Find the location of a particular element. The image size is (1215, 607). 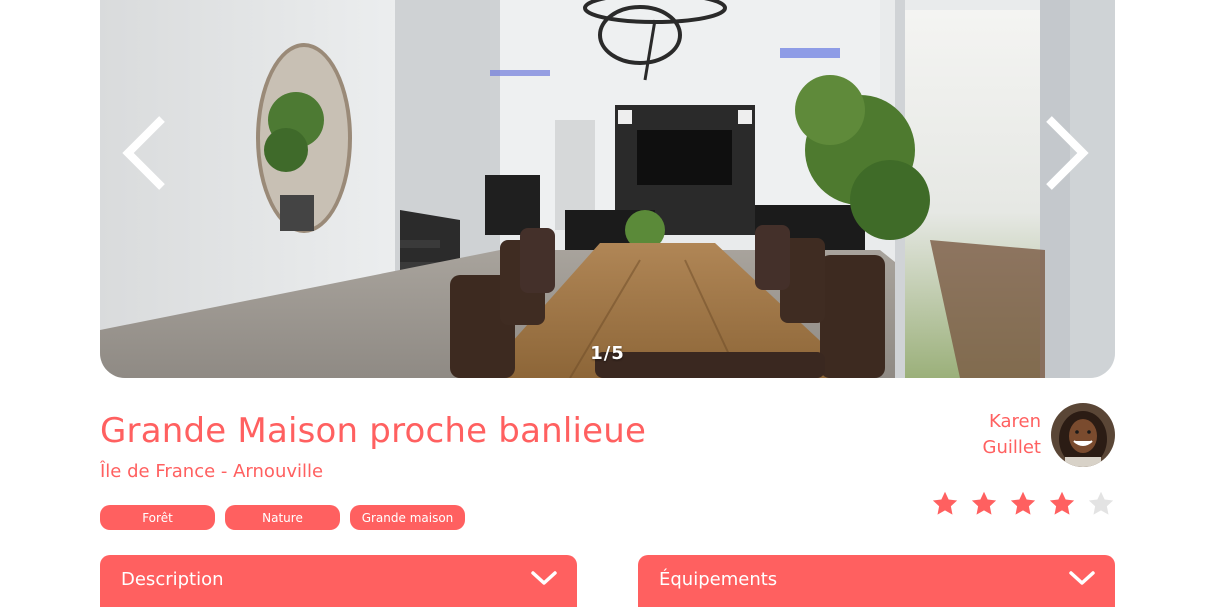

tag: Forêt is located at coordinates (157, 517).